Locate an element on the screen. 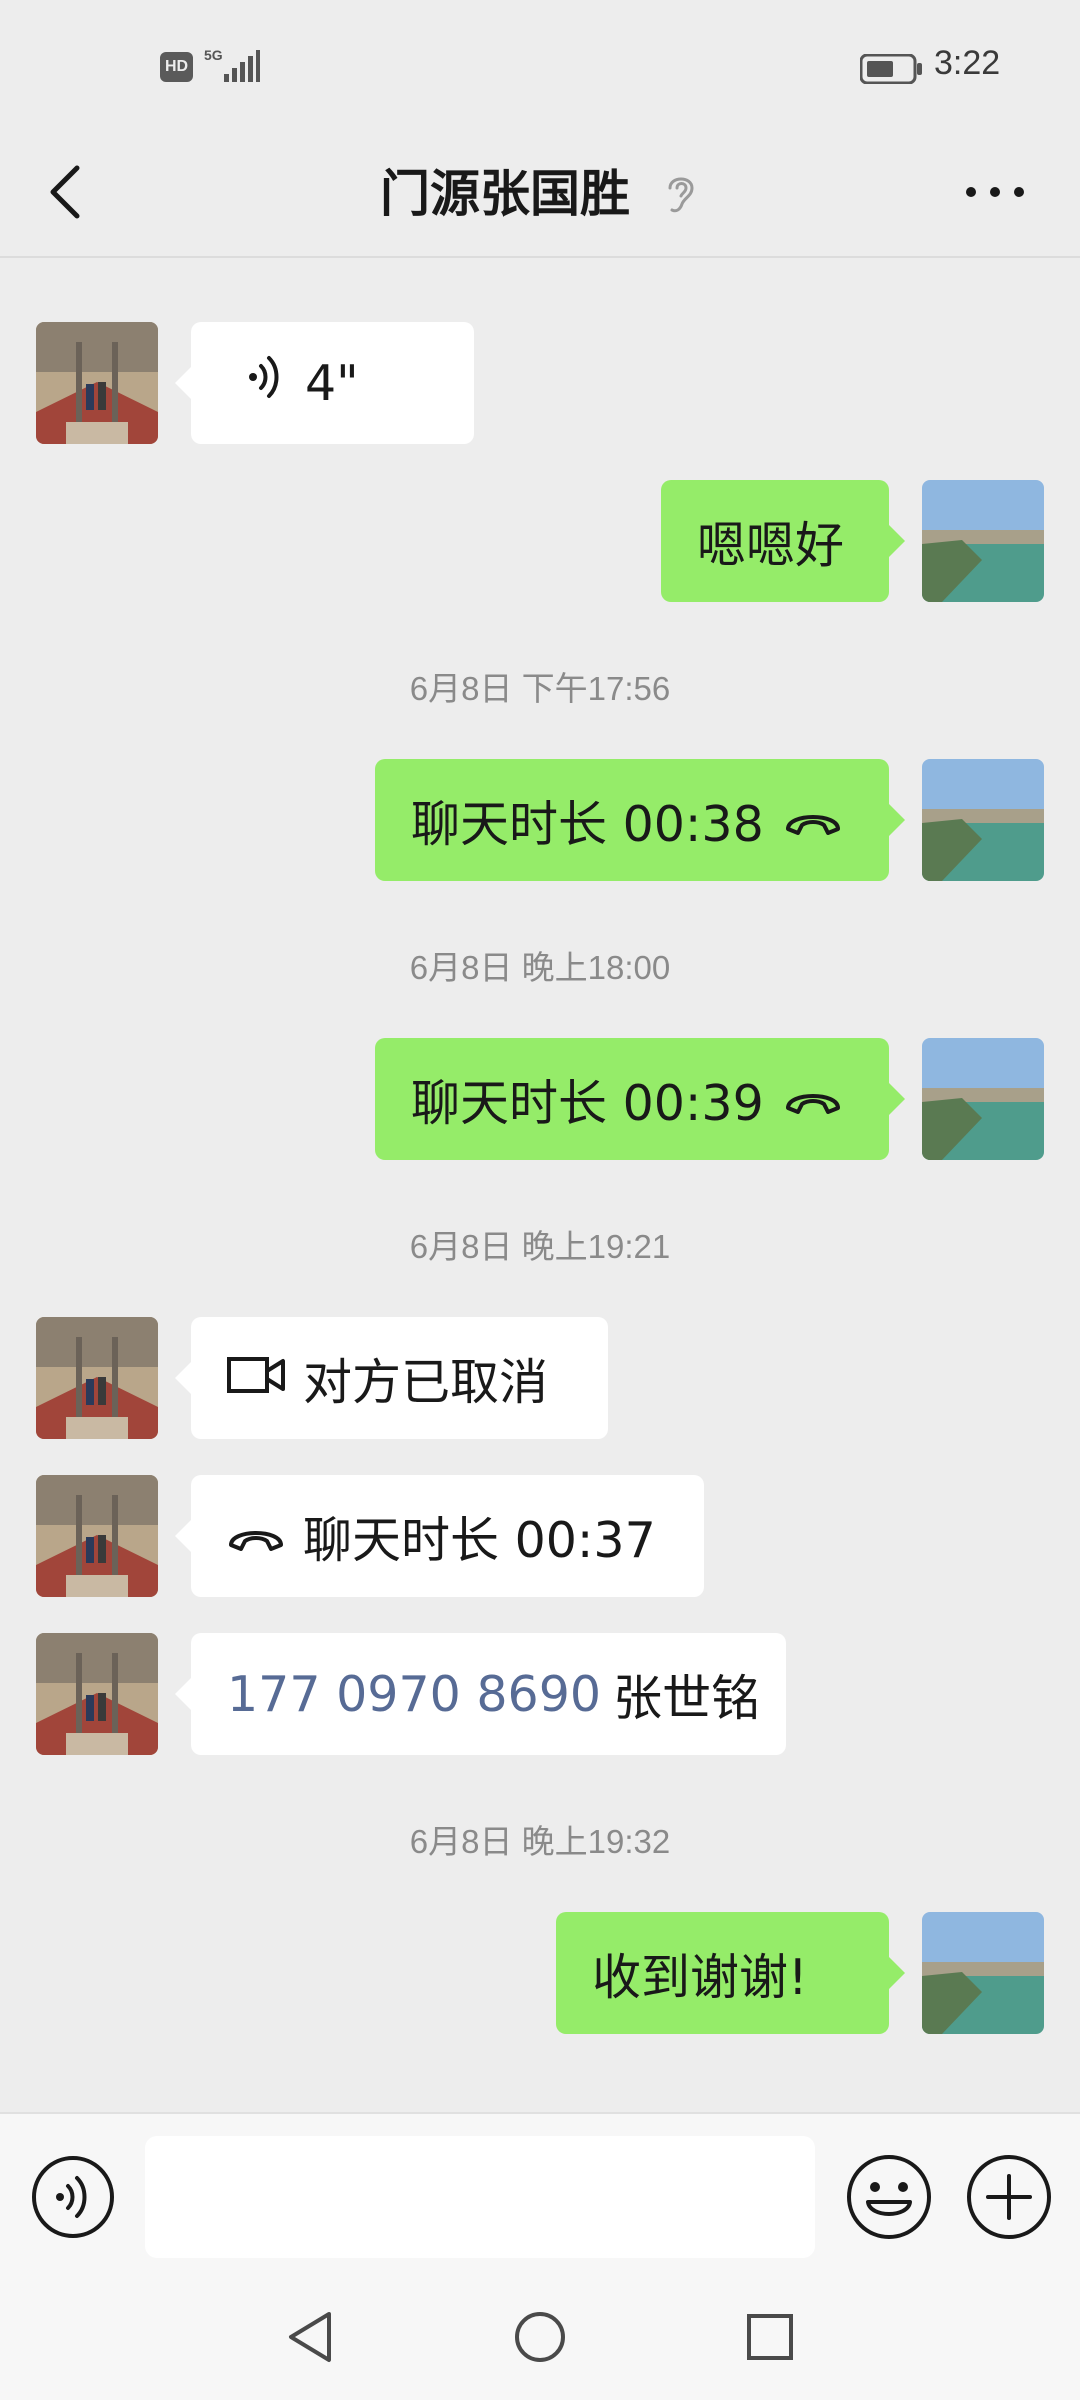 This screenshot has height=2400, width=1080. nav-recents-button is located at coordinates (770, 2337).